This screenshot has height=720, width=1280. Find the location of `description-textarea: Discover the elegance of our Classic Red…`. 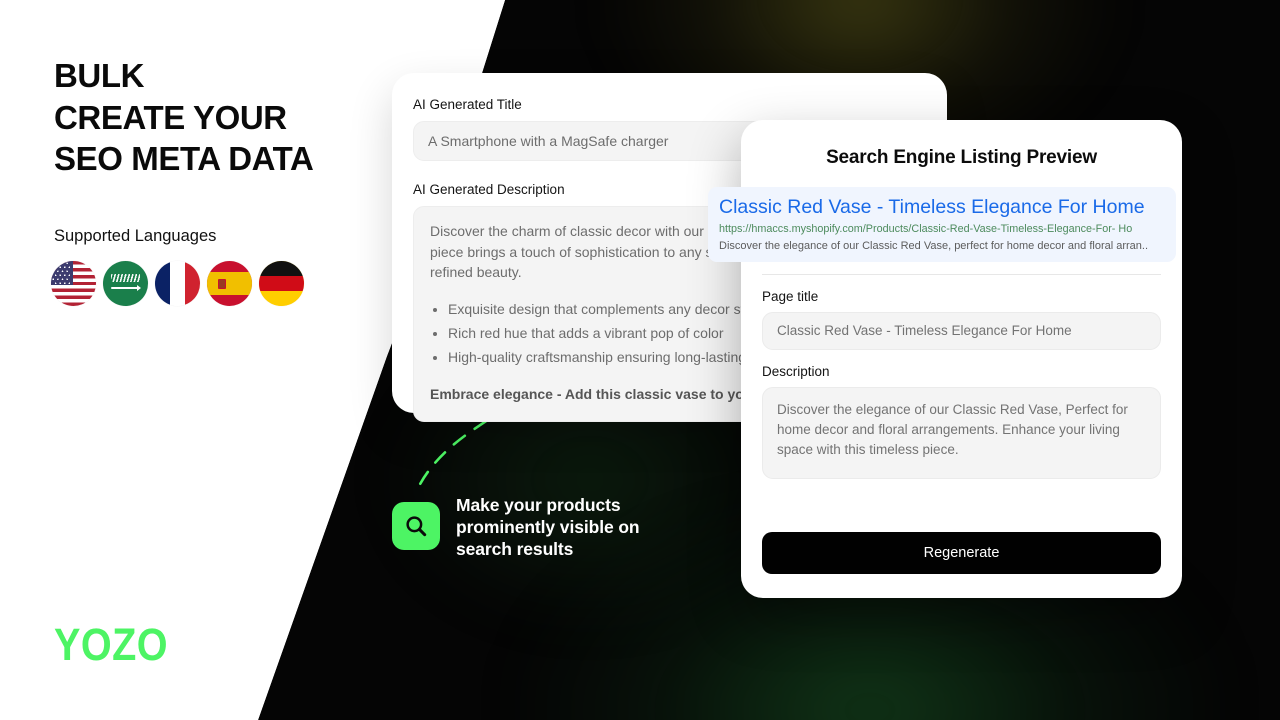

description-textarea: Discover the elegance of our Classic Red… is located at coordinates (961, 432).